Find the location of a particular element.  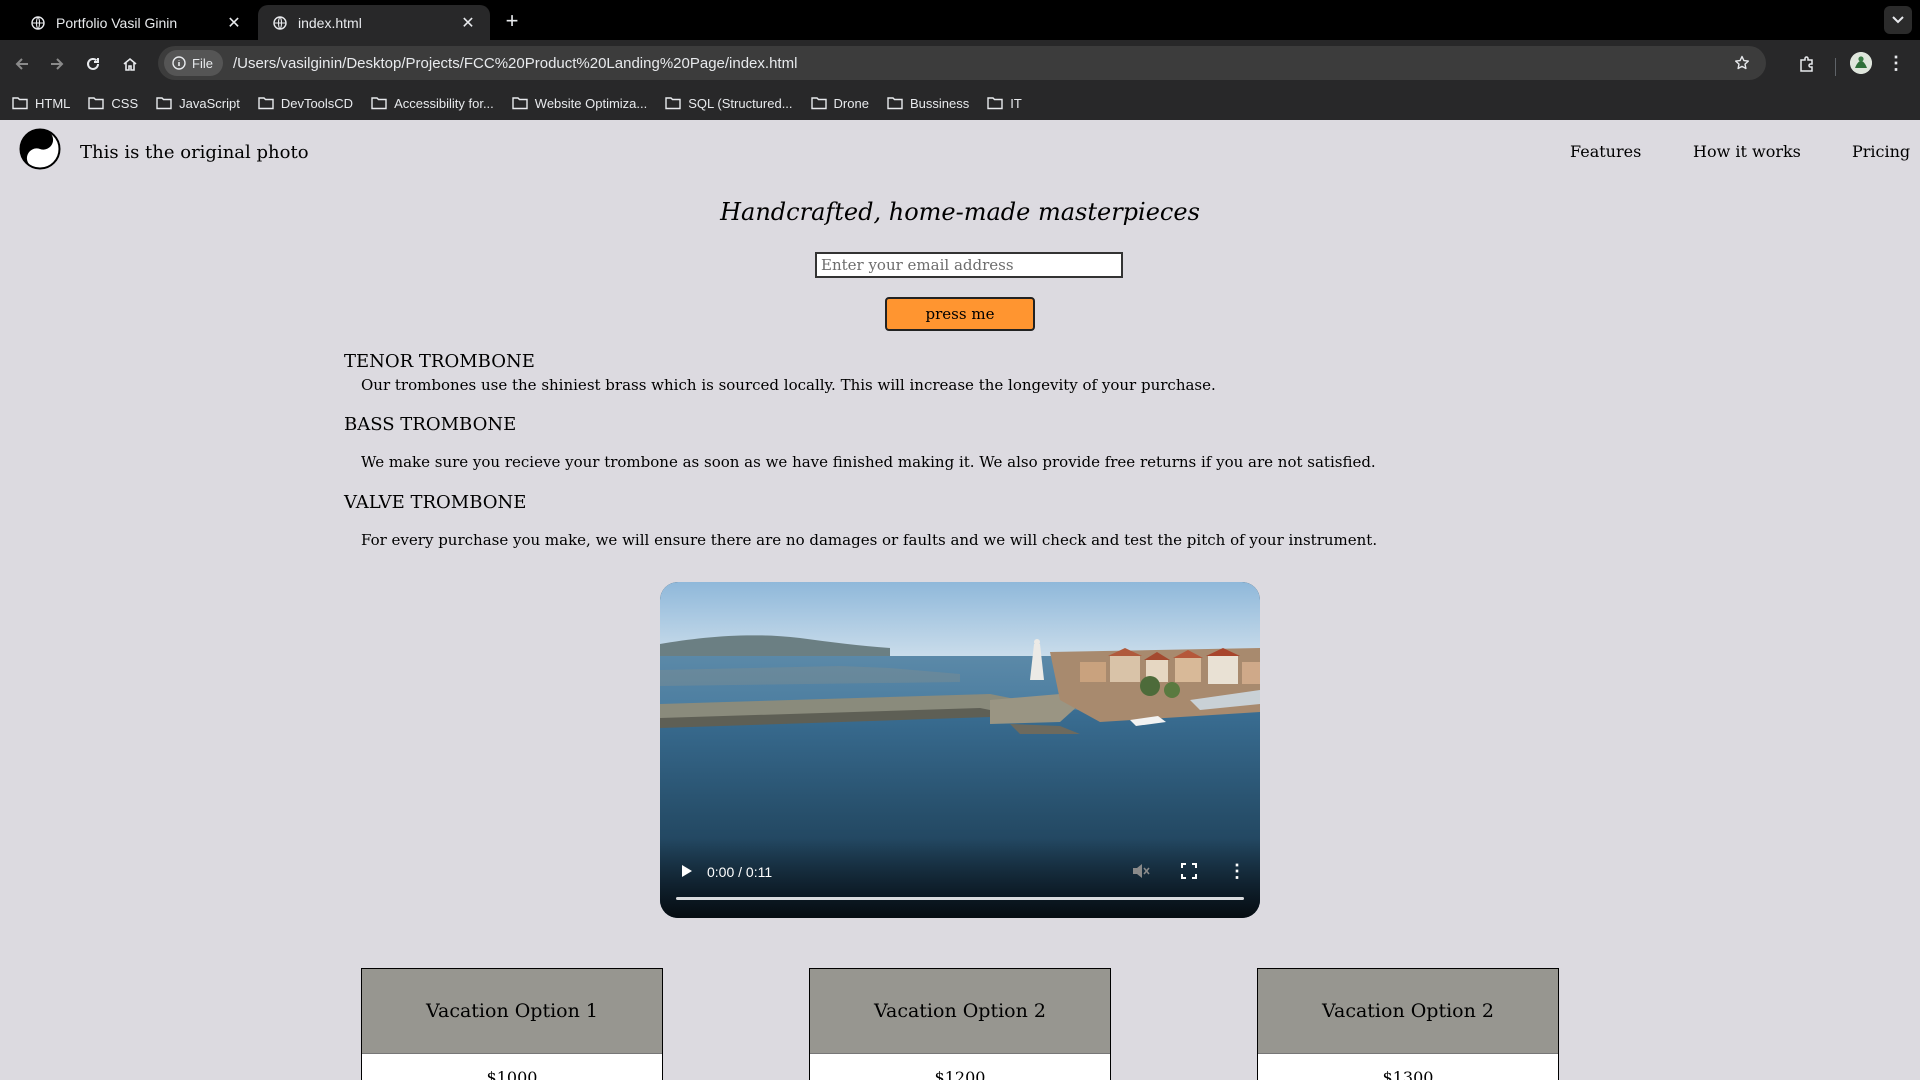

chevron-down-icon is located at coordinates (1898, 20).